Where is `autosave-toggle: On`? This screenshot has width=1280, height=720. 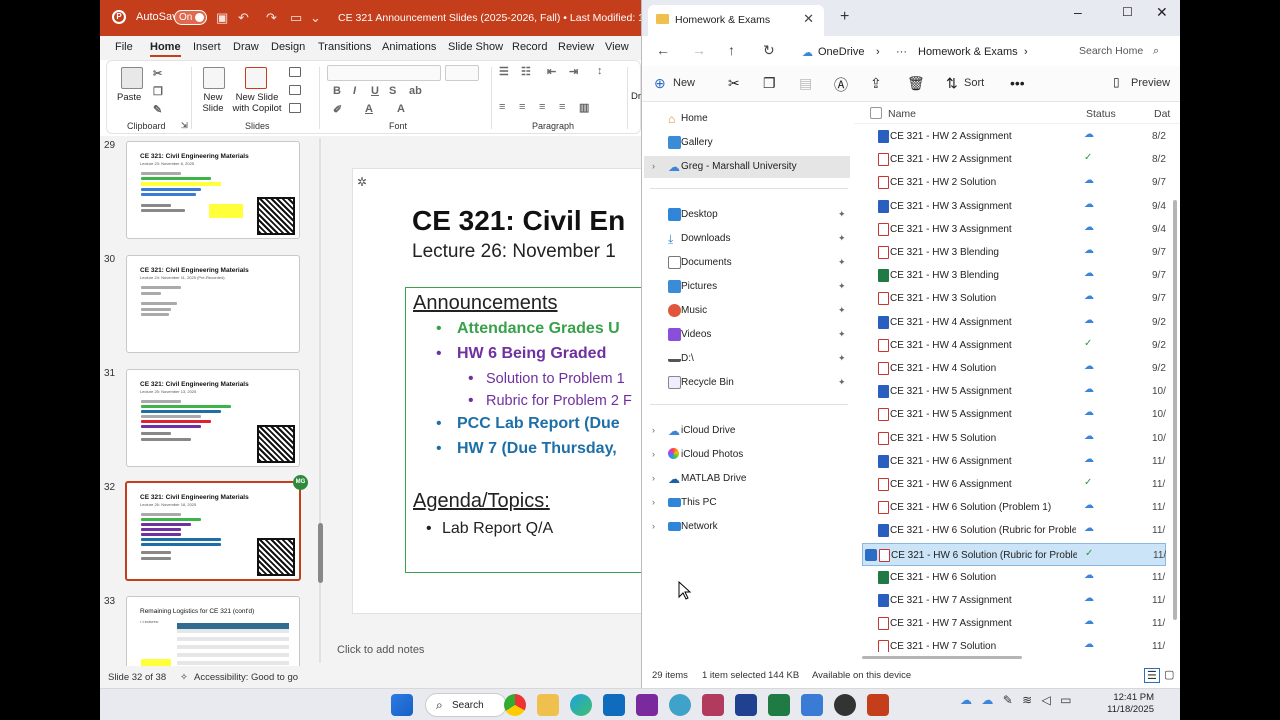 autosave-toggle: On is located at coordinates (190, 17).